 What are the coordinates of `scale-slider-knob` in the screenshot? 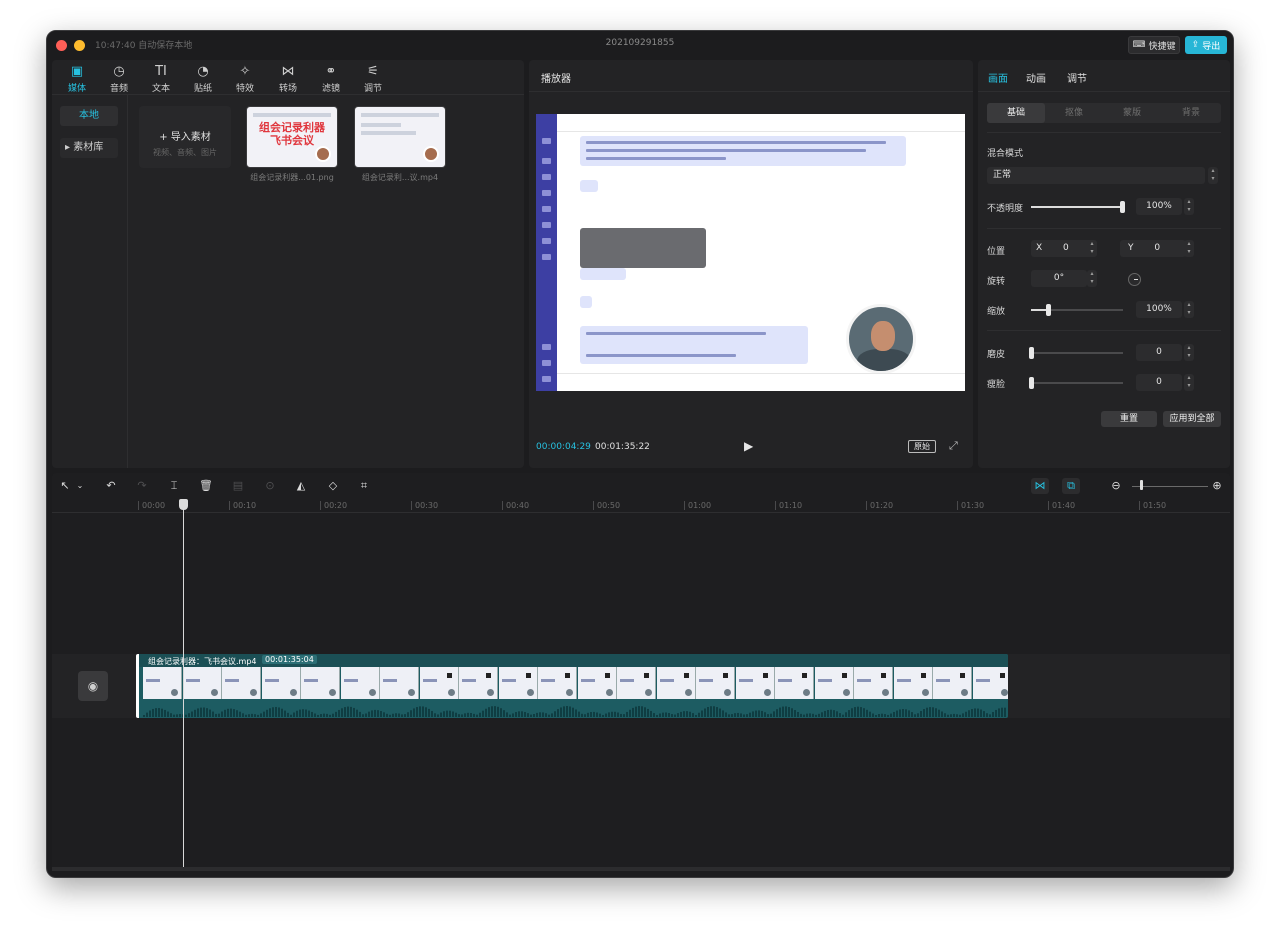 It's located at (1049, 310).